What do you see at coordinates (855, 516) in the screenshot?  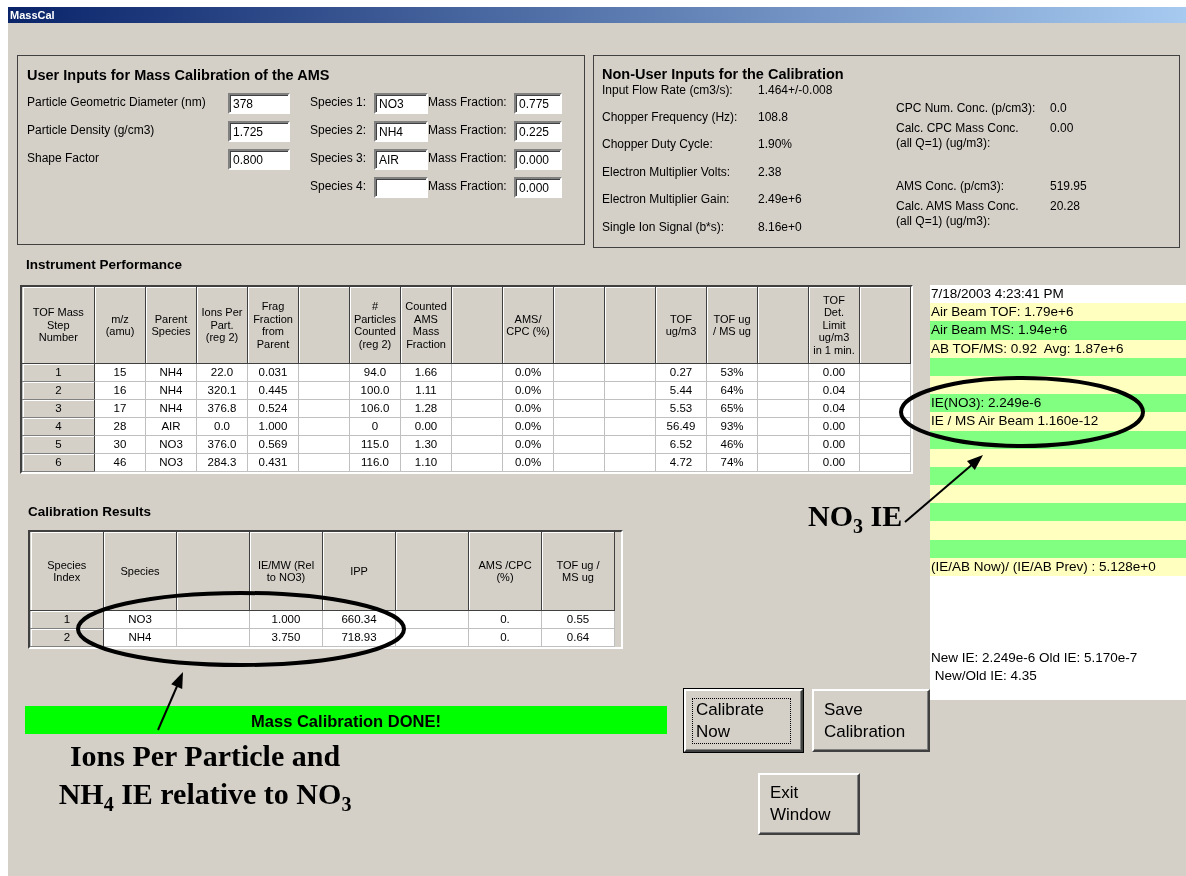 I see `annotation-text: NO$_{3}$ IE` at bounding box center [855, 516].